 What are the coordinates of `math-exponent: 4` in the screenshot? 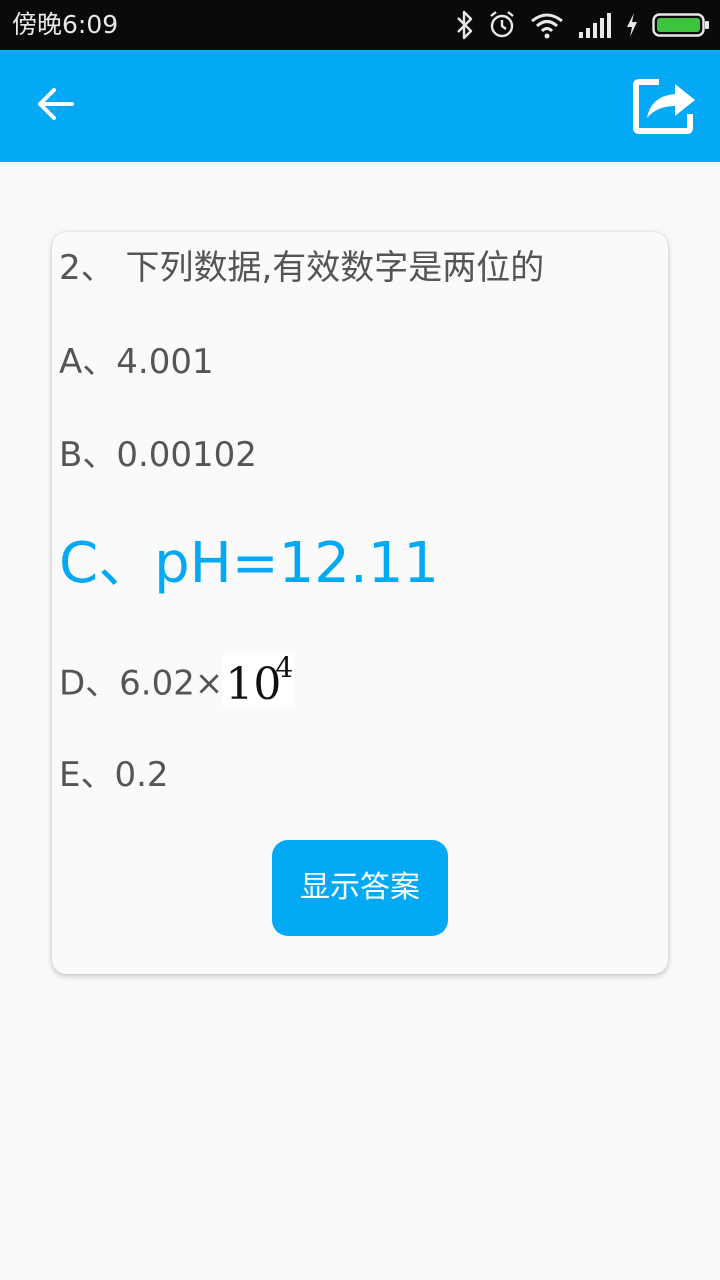 It's located at (284, 667).